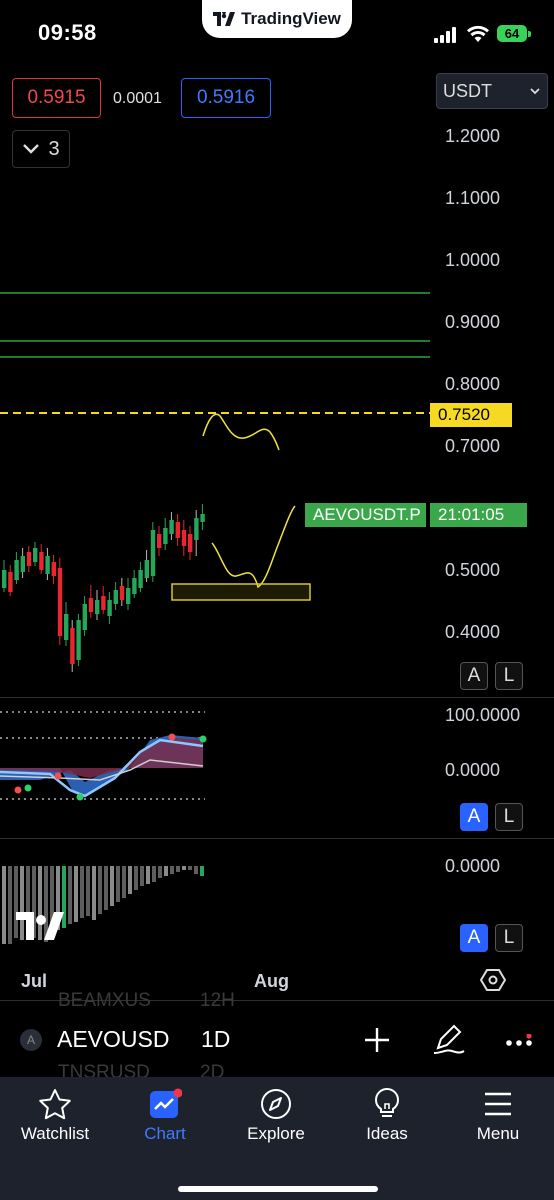  What do you see at coordinates (387, 1102) in the screenshot?
I see `lightbulb-icon` at bounding box center [387, 1102].